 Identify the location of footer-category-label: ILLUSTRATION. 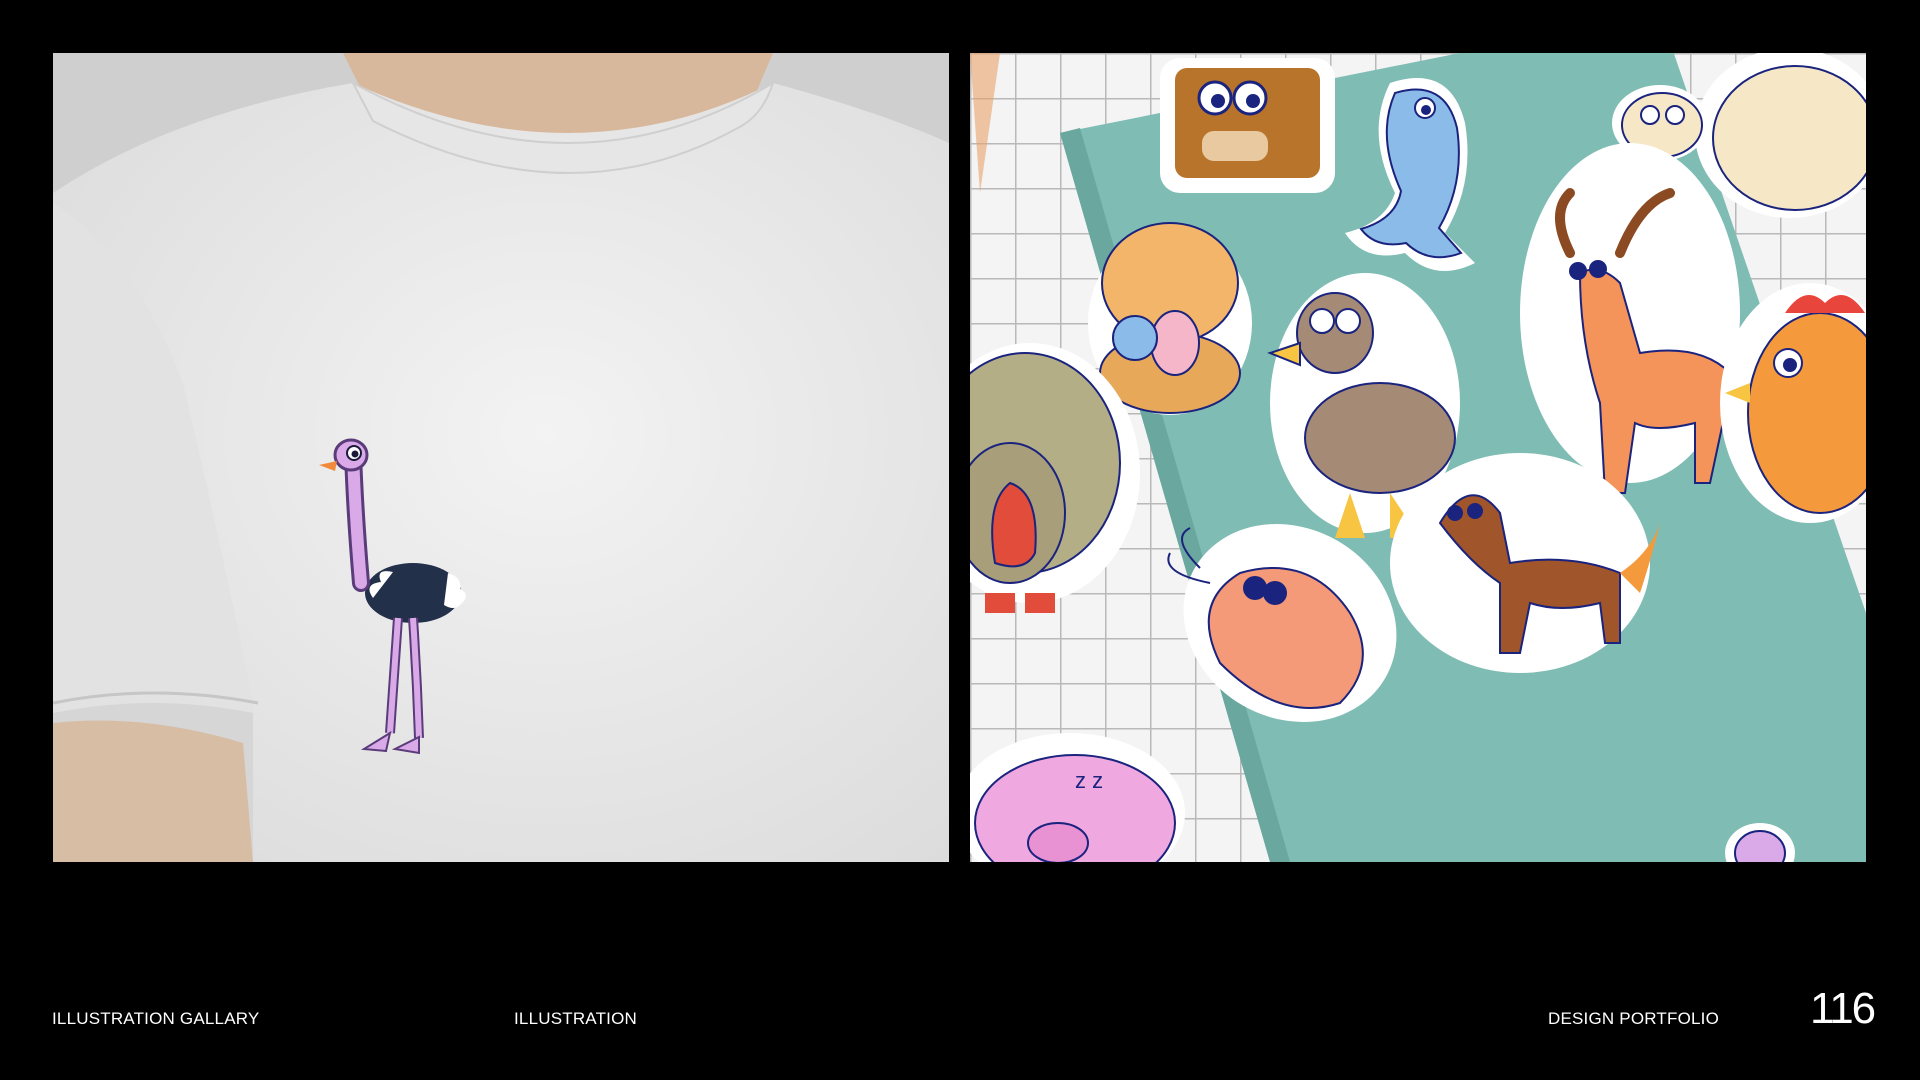
(575, 1018).